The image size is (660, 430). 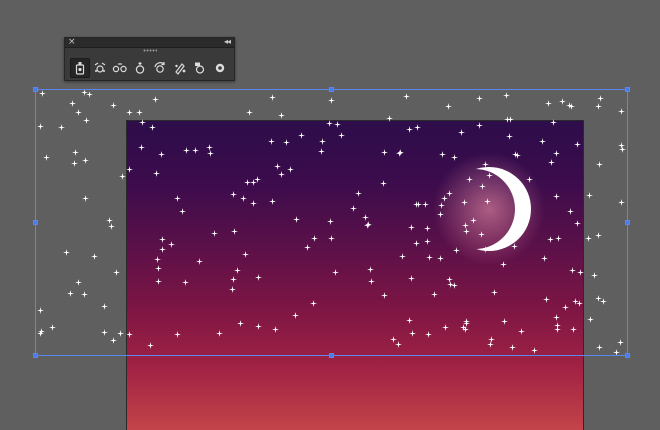 I want to click on symbol-screener-icon, so click(x=199, y=68).